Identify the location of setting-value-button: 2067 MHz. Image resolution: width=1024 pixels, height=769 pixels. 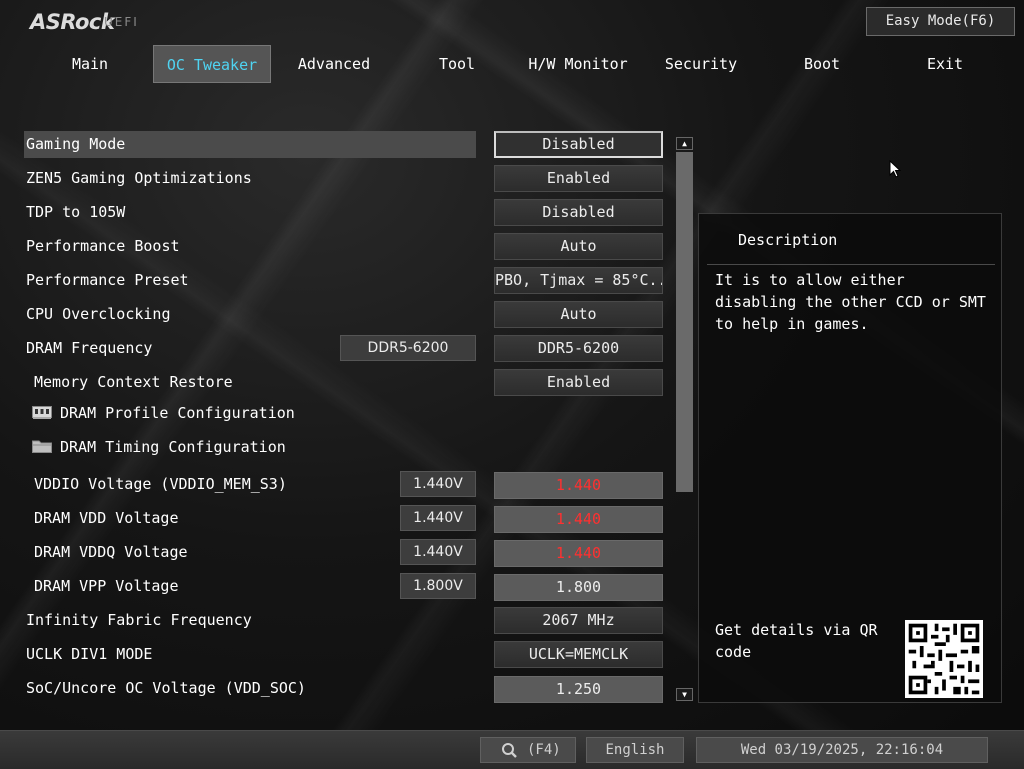
(578, 620).